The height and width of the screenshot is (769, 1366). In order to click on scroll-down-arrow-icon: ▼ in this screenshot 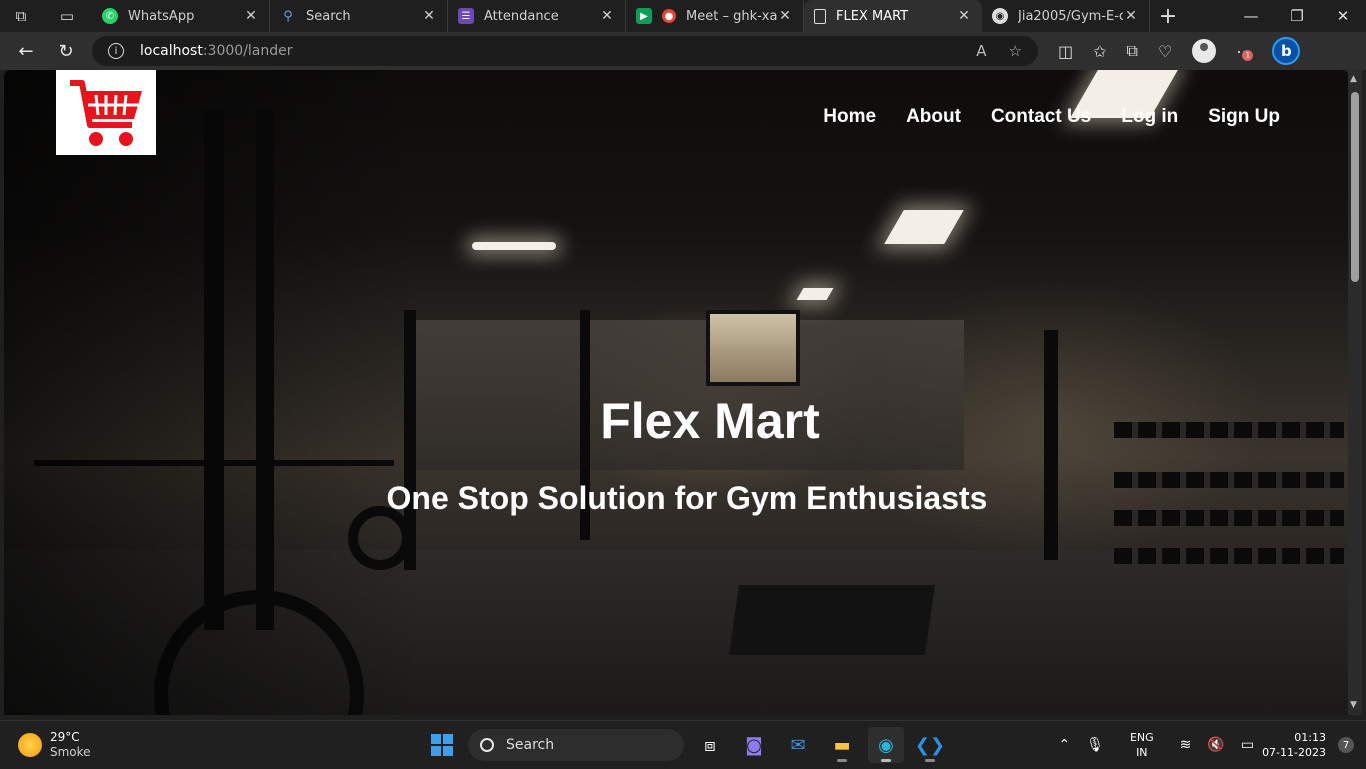, I will do `click(1353, 705)`.